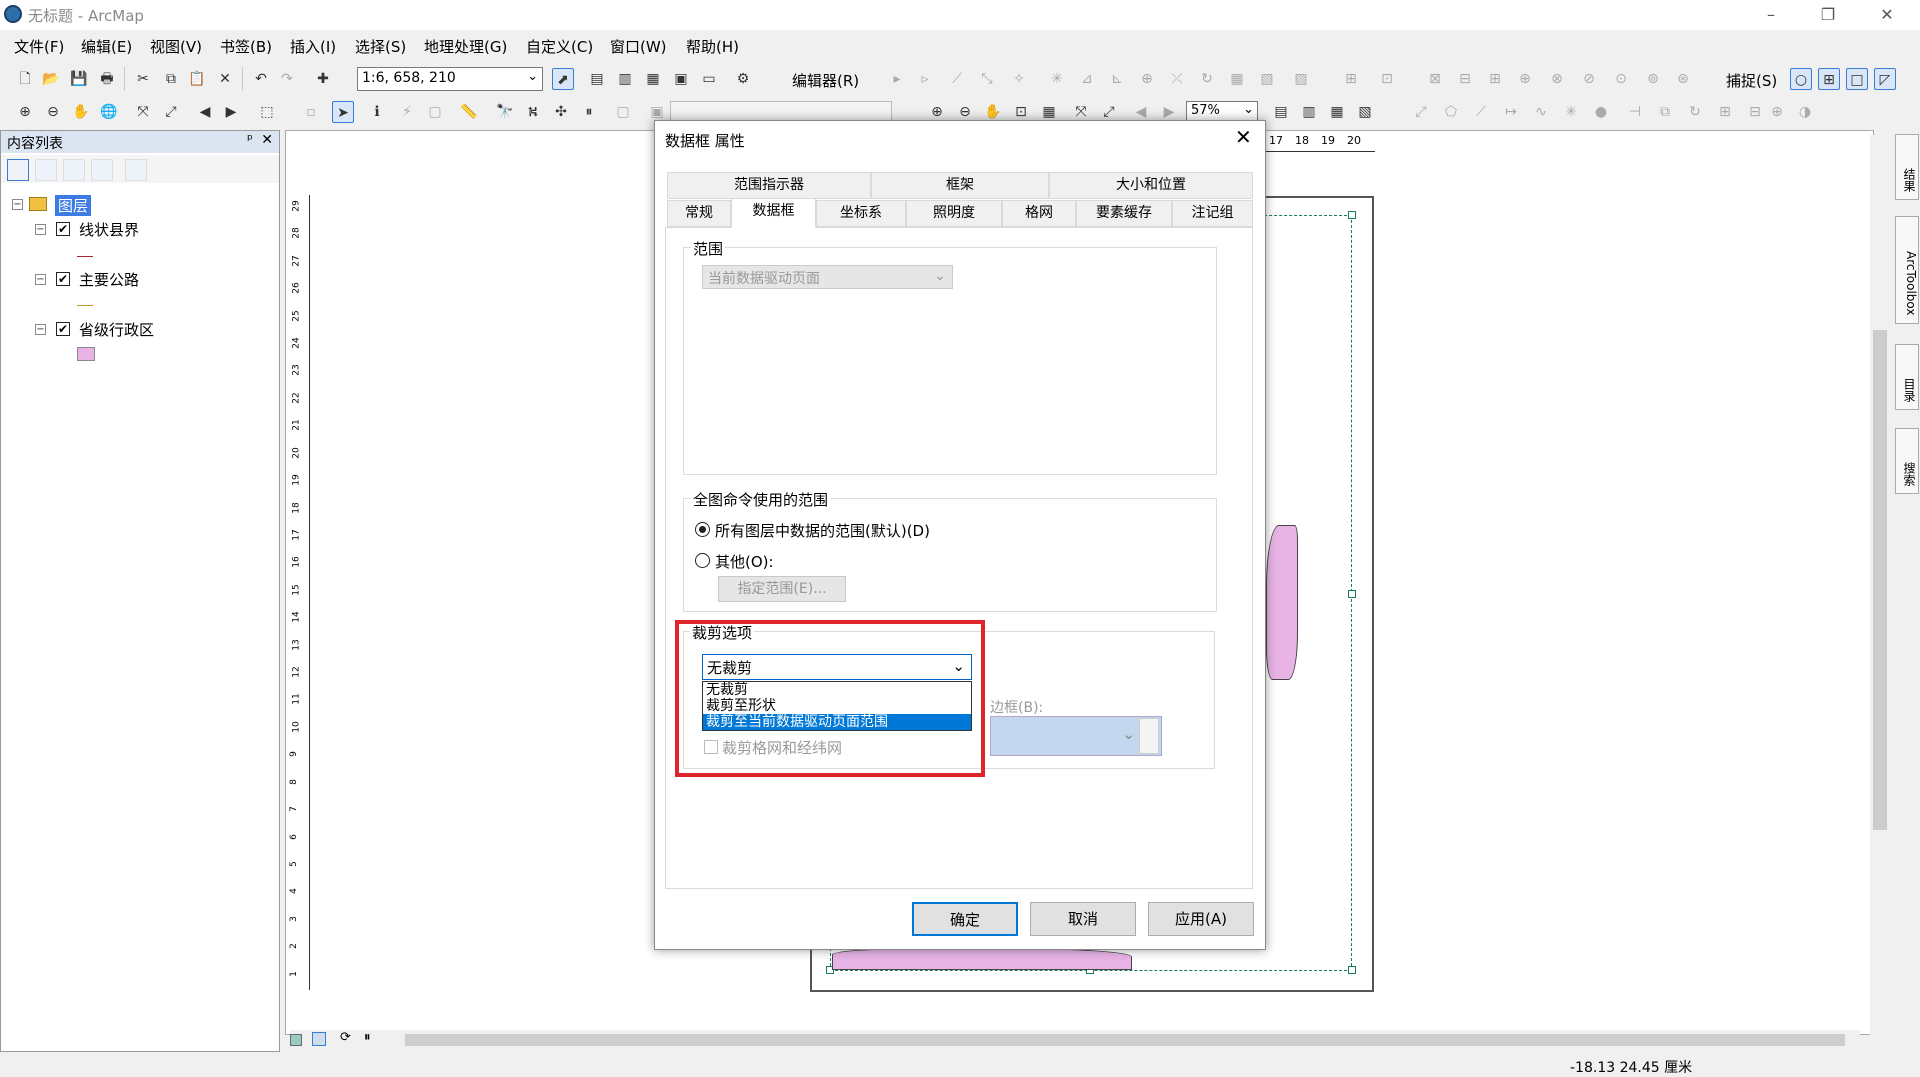 Image resolution: width=1920 pixels, height=1077 pixels. I want to click on edge-snap-icon: ◸, so click(1885, 79).